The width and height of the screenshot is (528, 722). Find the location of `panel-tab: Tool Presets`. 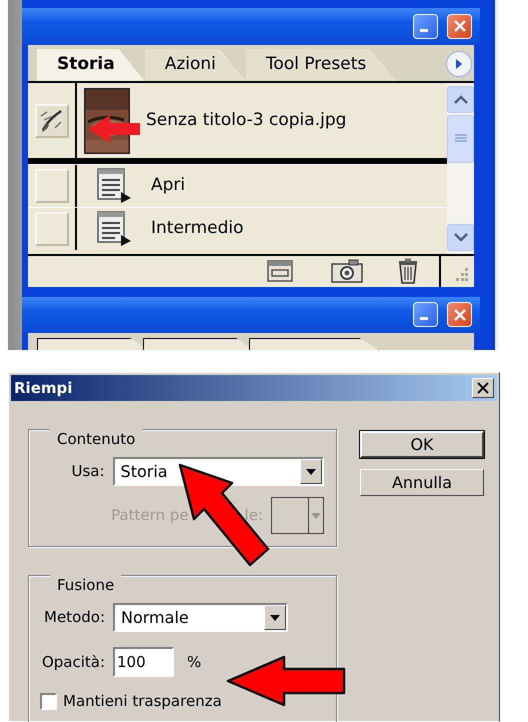

panel-tab: Tool Presets is located at coordinates (321, 65).